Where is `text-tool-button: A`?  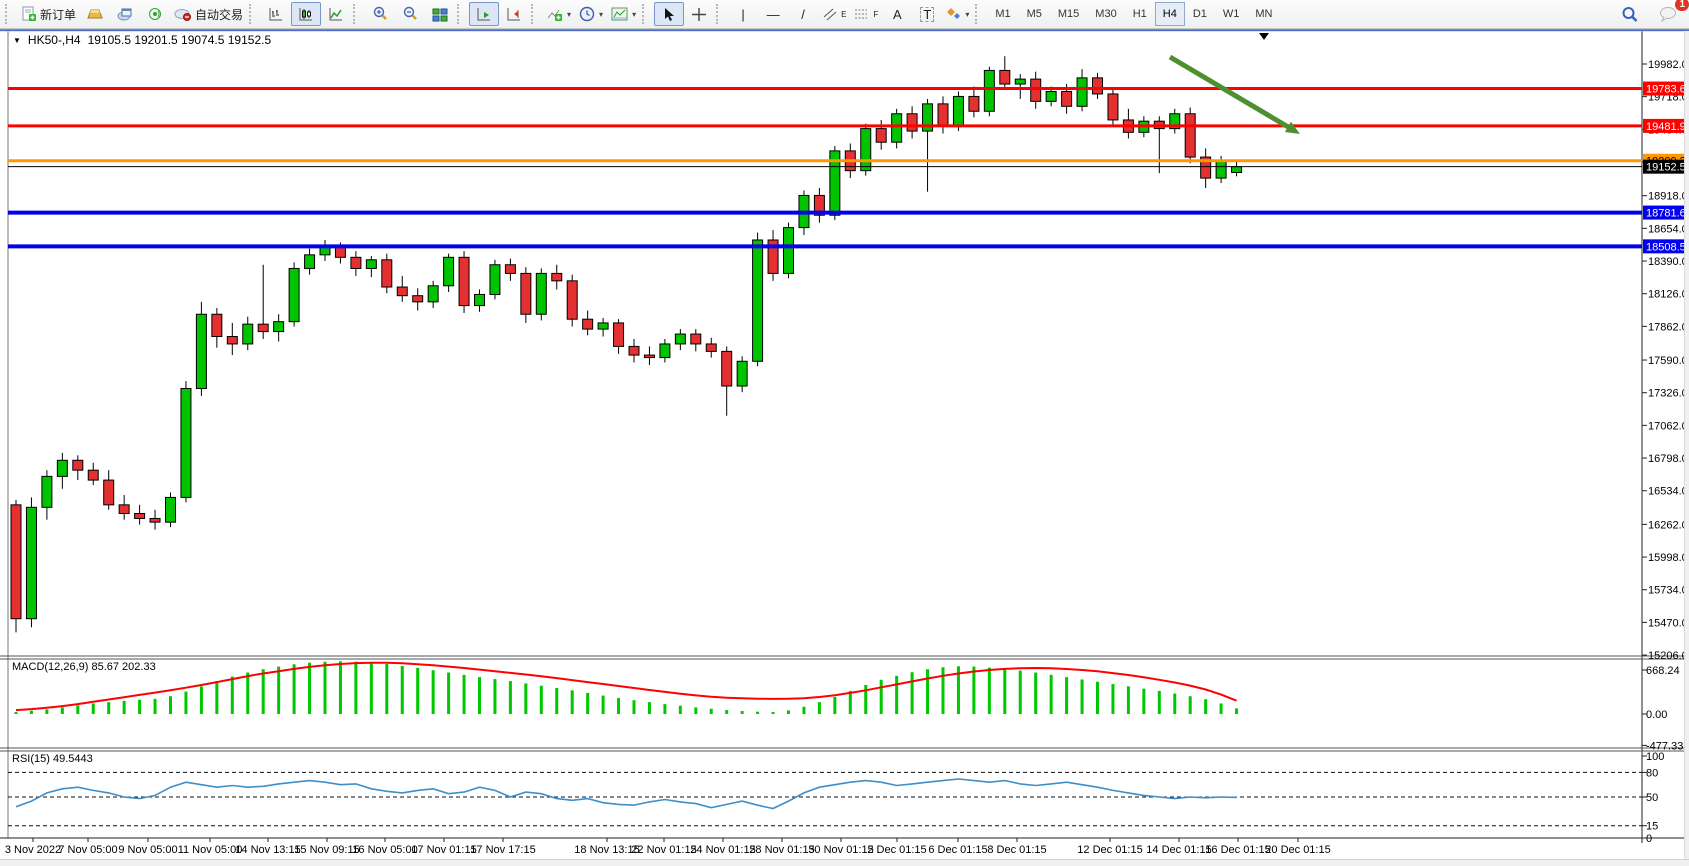 text-tool-button: A is located at coordinates (897, 14).